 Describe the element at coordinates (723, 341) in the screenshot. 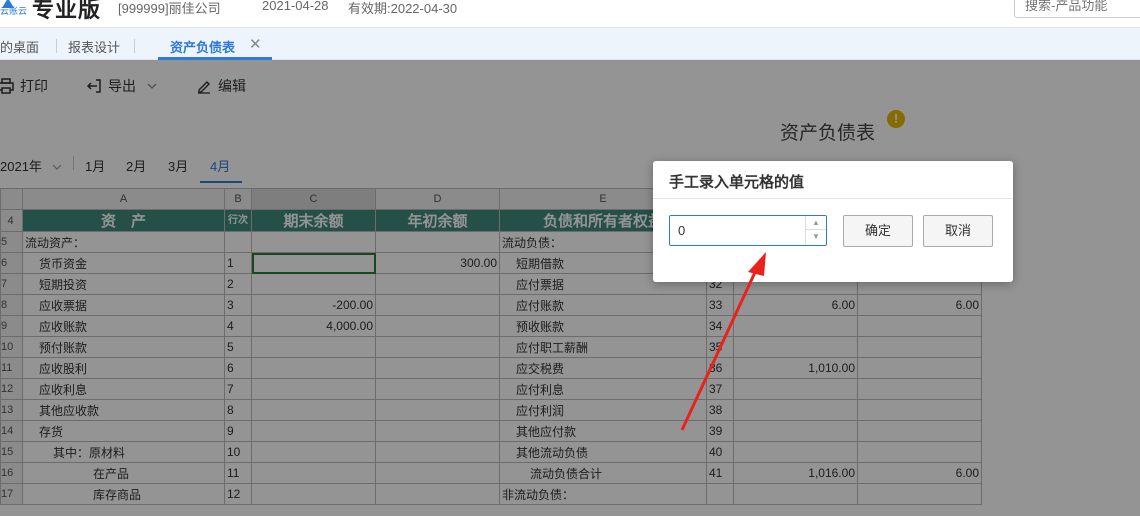

I see `annotation-arrow` at that location.